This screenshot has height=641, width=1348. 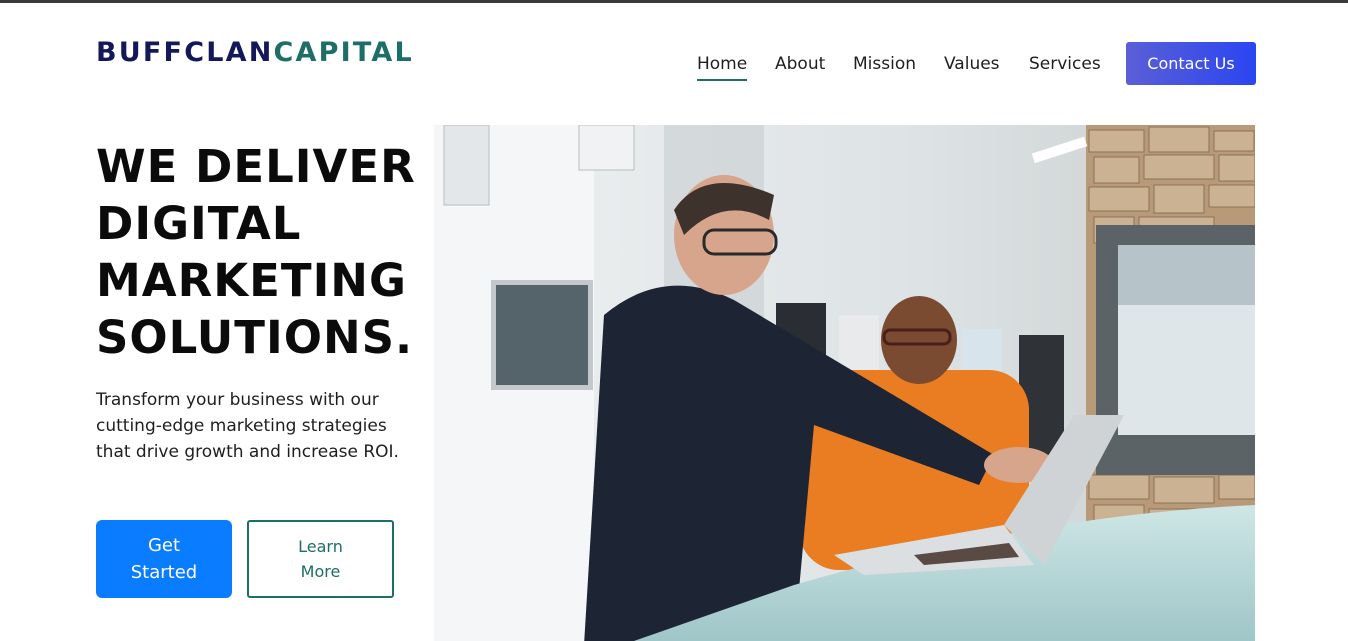 I want to click on hero-title-line: WE DELIVER, so click(x=256, y=166).